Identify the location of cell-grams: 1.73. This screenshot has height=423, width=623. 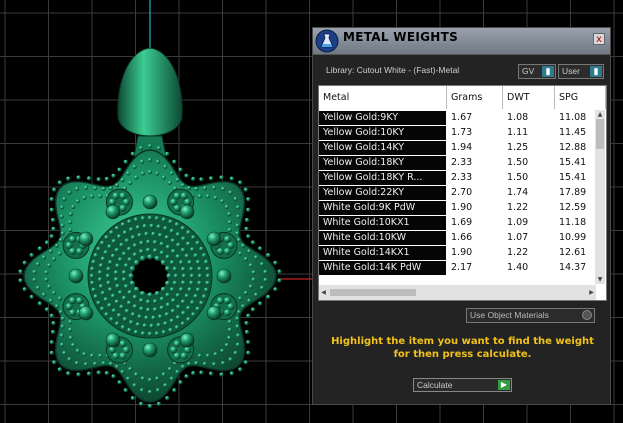
(474, 133).